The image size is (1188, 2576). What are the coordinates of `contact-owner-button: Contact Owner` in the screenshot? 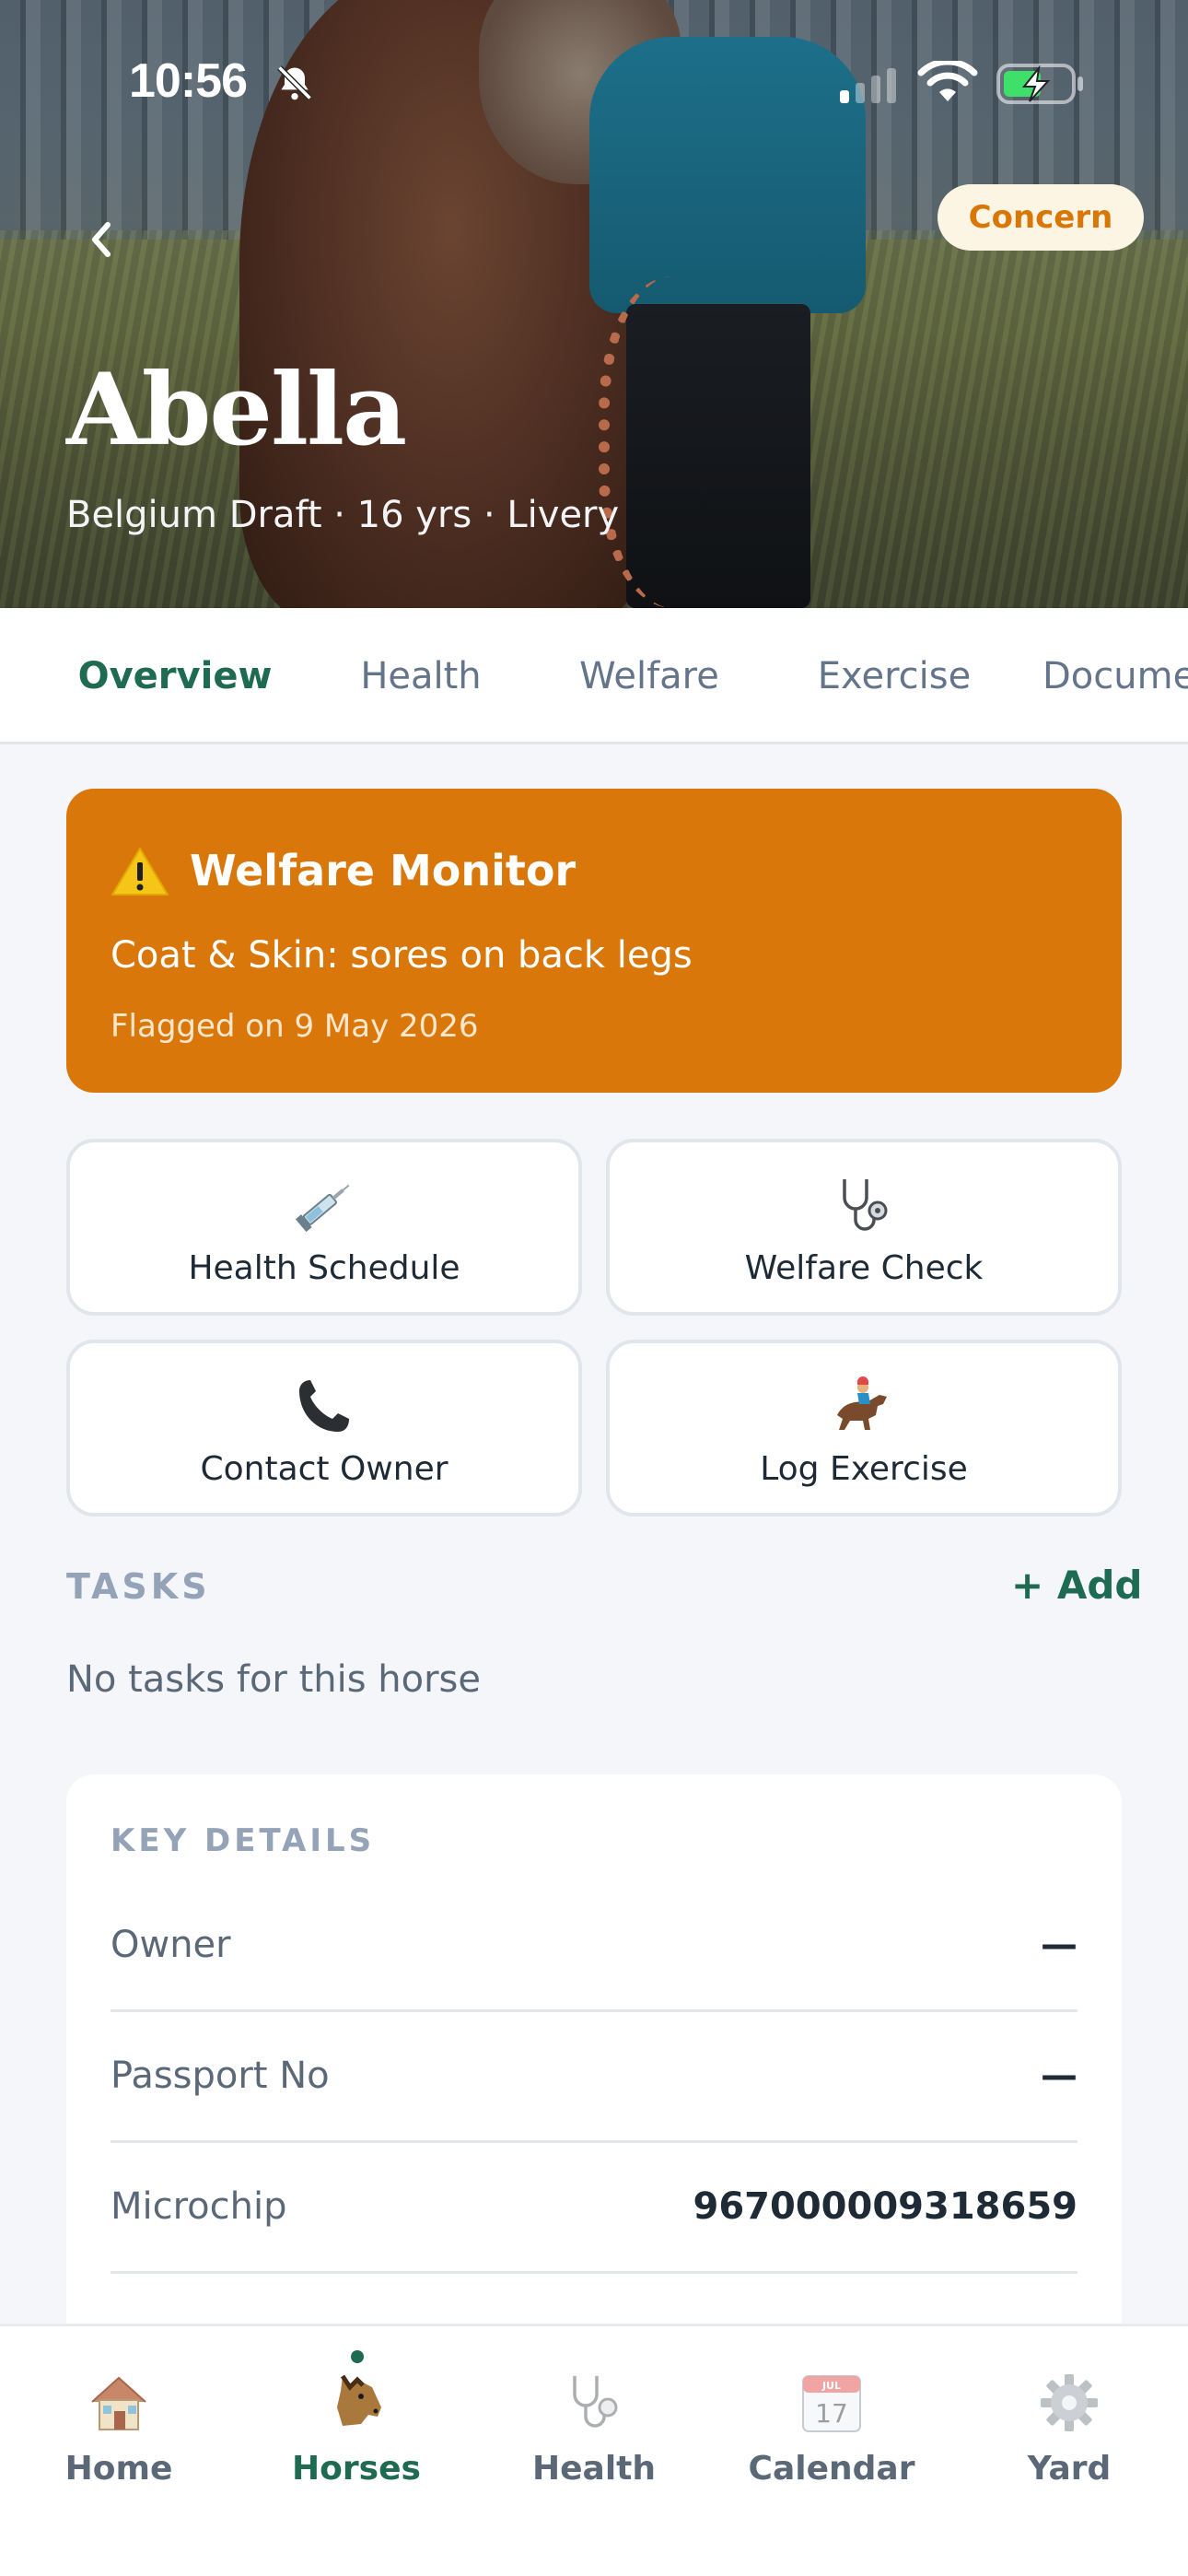 It's located at (324, 1428).